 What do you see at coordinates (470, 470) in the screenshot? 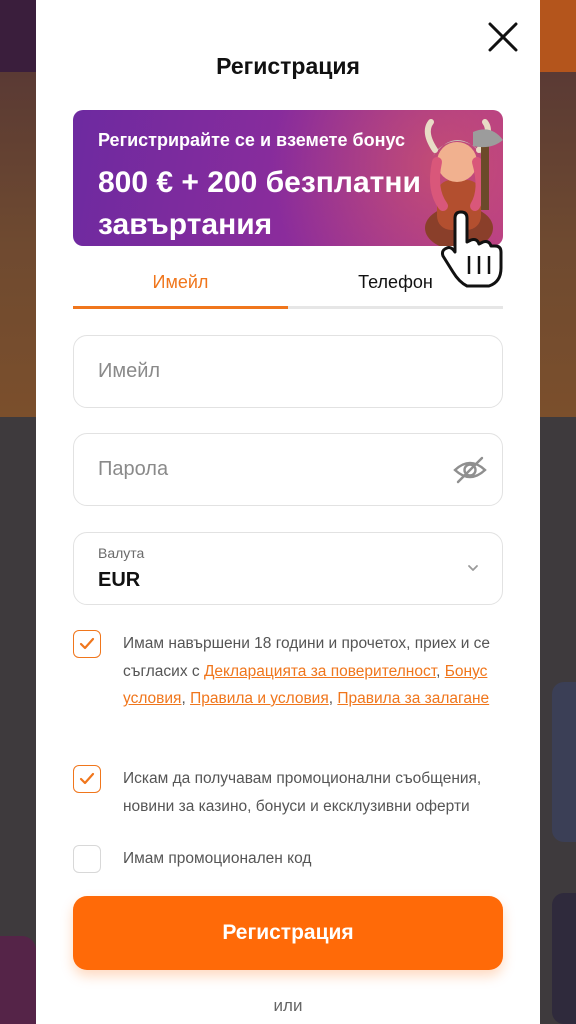
I see `eye-off-icon` at bounding box center [470, 470].